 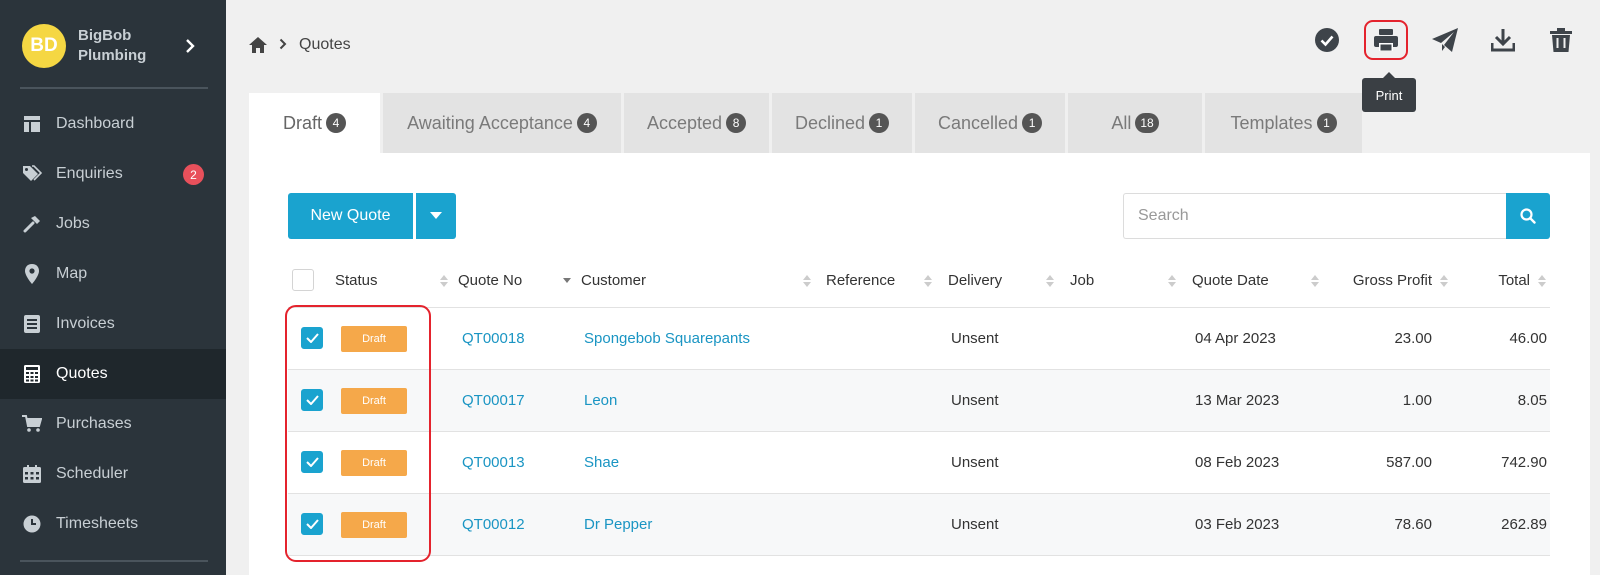 I want to click on send-button, so click(x=1445, y=40).